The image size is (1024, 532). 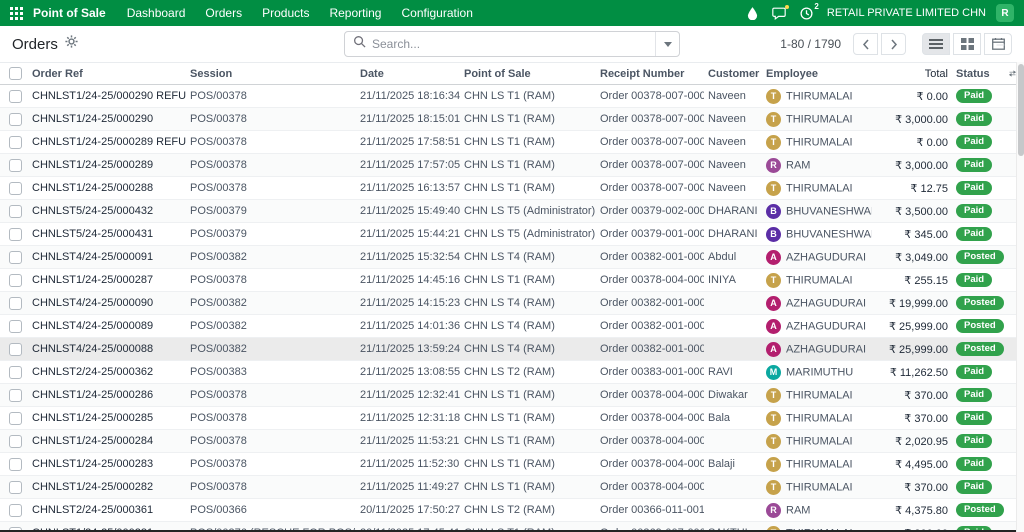 I want to click on employee-name: THIRUMALAI, so click(x=819, y=141).